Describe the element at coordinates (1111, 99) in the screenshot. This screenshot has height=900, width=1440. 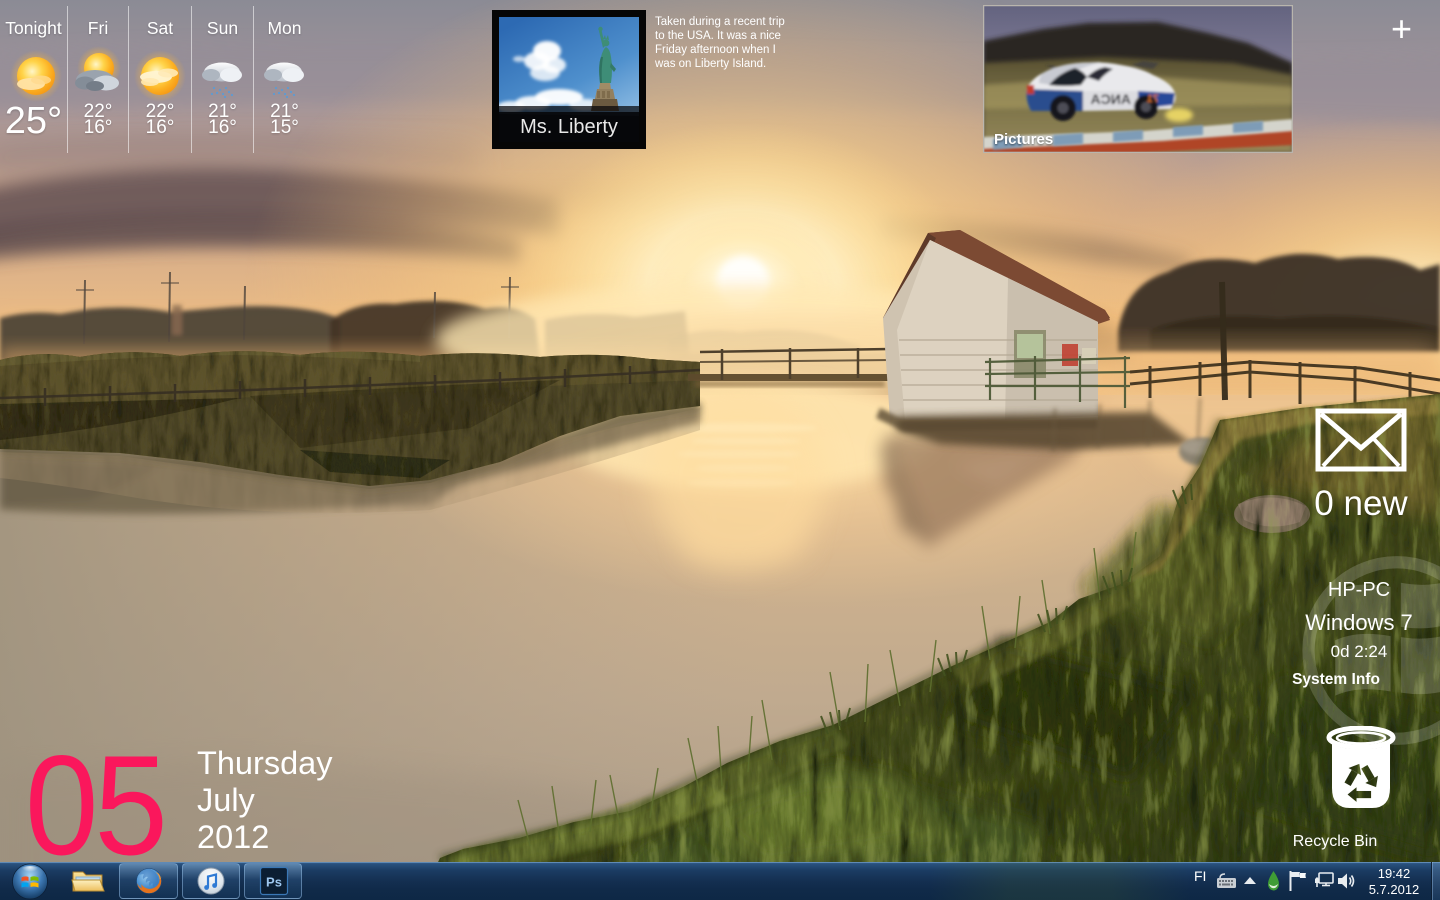
I see `svg-text: ANCA` at that location.